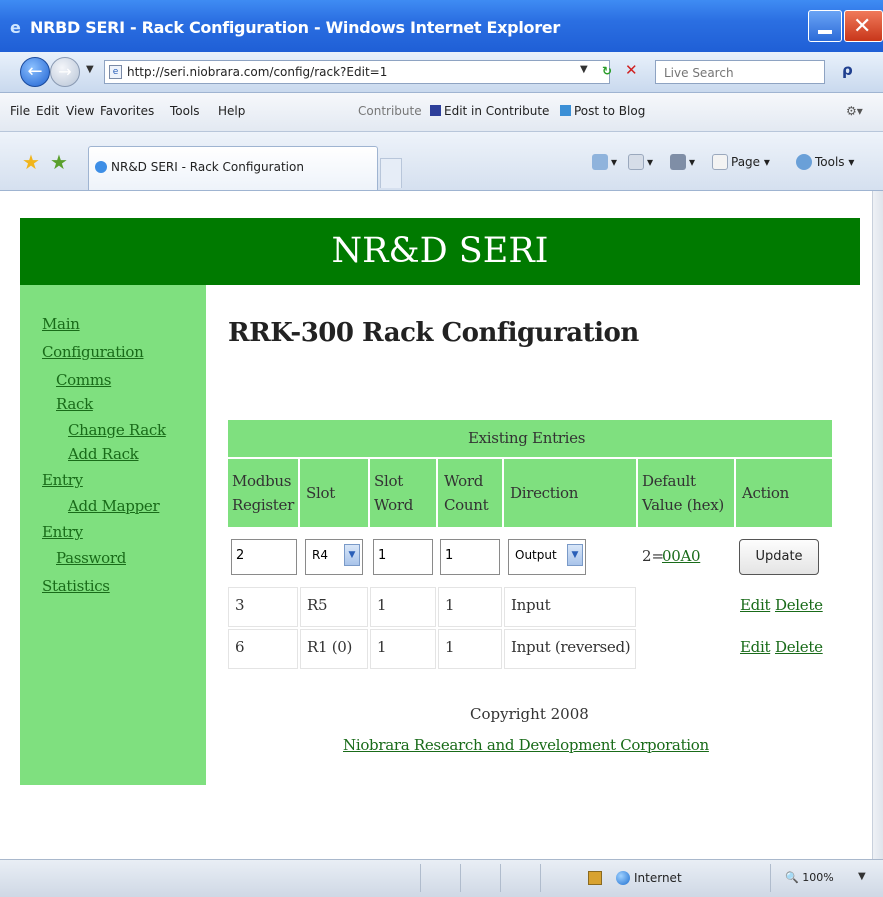  I want to click on minimize-icon, so click(825, 32).